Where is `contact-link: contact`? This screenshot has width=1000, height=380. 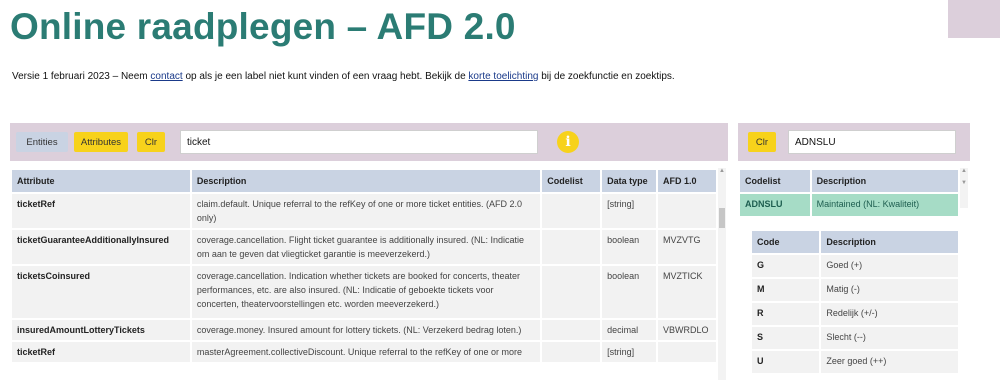 contact-link: contact is located at coordinates (166, 76).